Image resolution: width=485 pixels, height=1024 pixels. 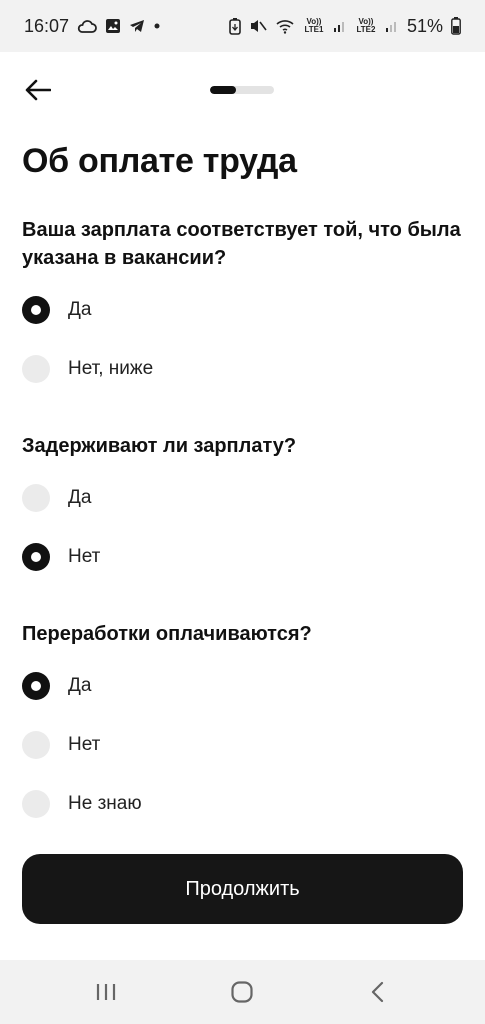 I want to click on sim1-label: Vo)) LTE1, so click(x=314, y=25).